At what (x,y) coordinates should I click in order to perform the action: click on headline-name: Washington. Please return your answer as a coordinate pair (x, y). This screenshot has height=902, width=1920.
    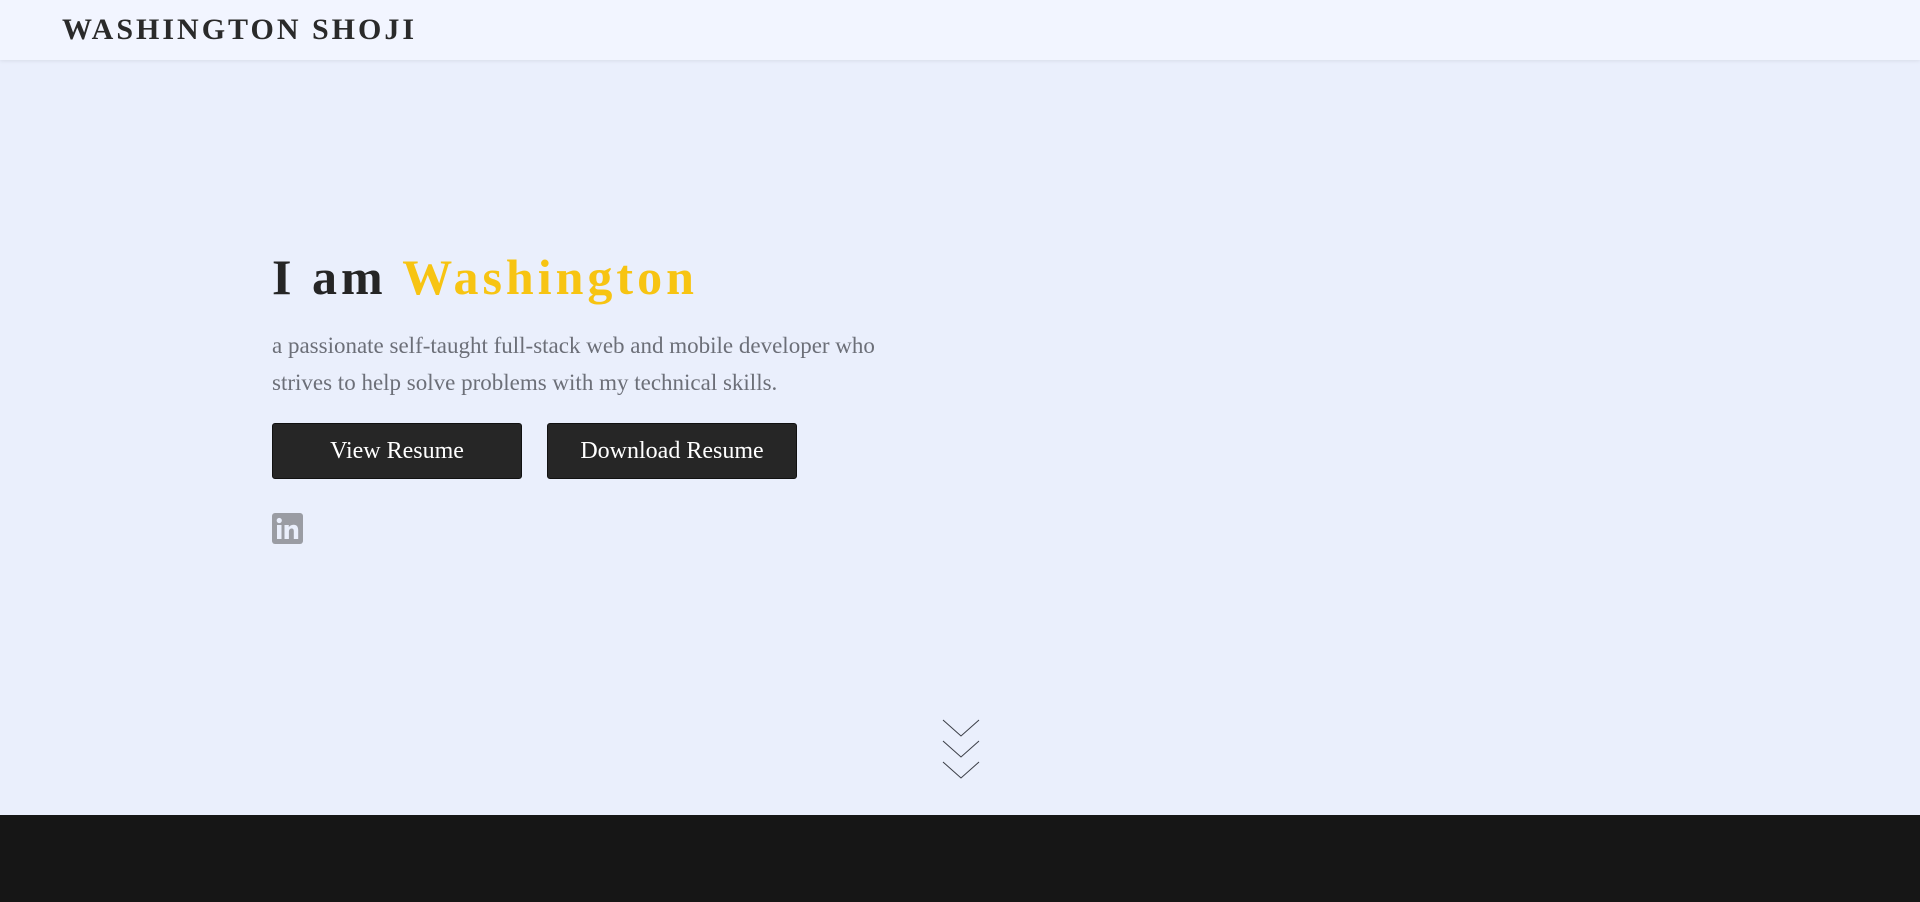
    Looking at the image, I should click on (550, 277).